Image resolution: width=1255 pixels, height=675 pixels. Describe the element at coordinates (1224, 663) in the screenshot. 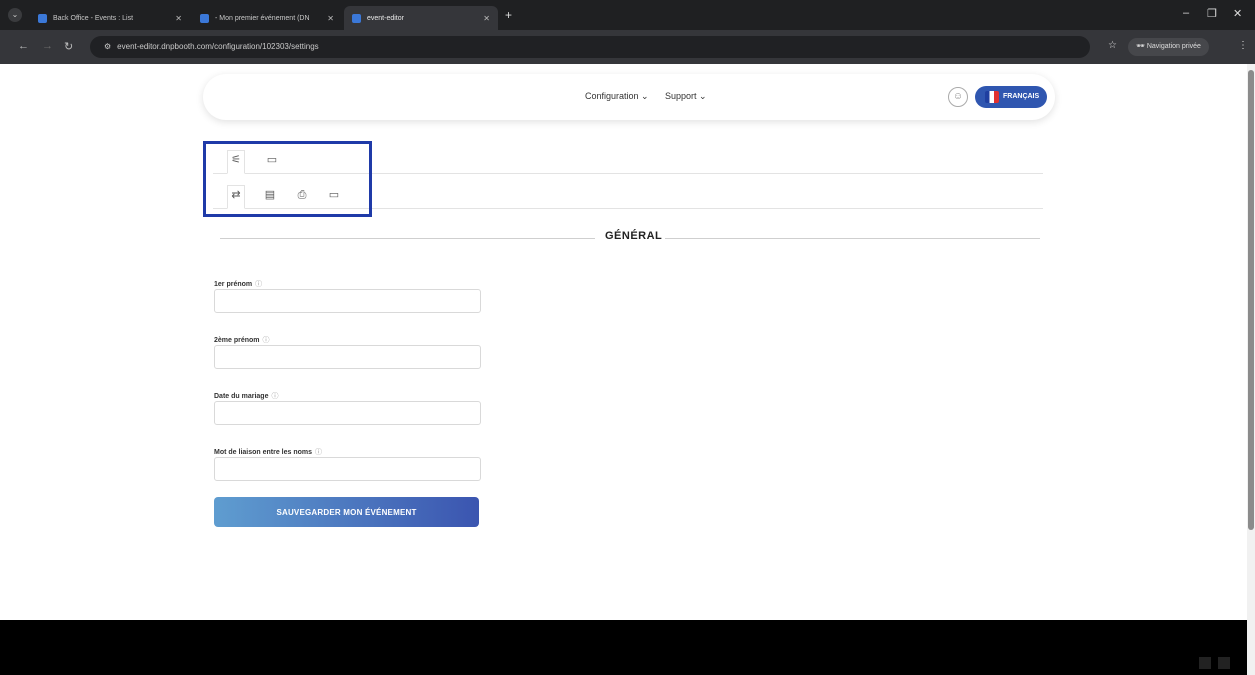

I see `scroll-down-icon` at that location.